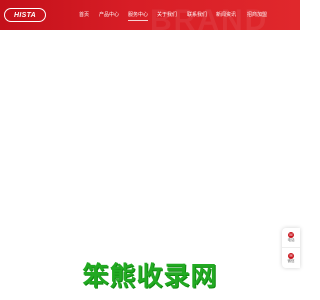 The width and height of the screenshot is (320, 300). Describe the element at coordinates (291, 255) in the screenshot. I see `wechat-icon: ✉` at that location.